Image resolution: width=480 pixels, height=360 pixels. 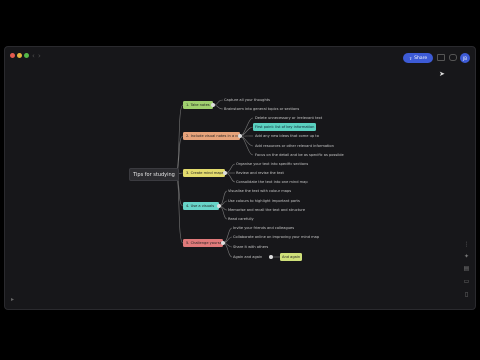 What do you see at coordinates (198, 105) in the screenshot?
I see `branch-node-take-notes: 1. Take notes` at bounding box center [198, 105].